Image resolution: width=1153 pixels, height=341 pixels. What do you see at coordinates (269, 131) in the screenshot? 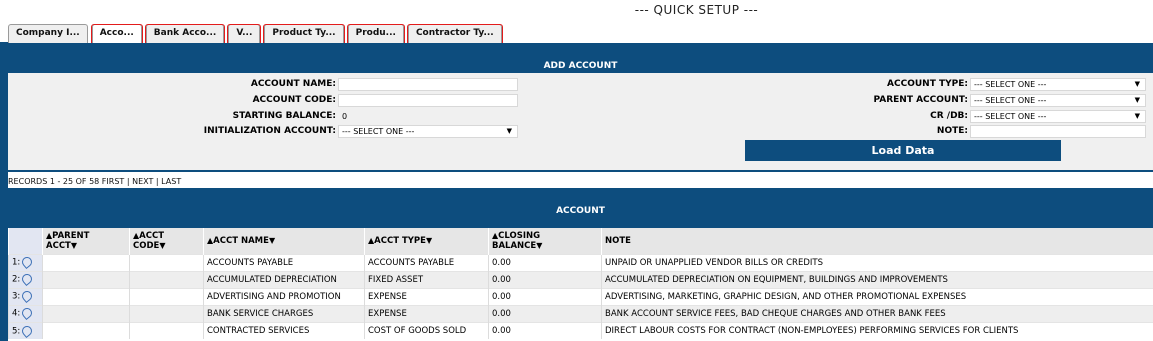
I see `init-account-label: INITIALIZATION ACCOUNT:` at bounding box center [269, 131].